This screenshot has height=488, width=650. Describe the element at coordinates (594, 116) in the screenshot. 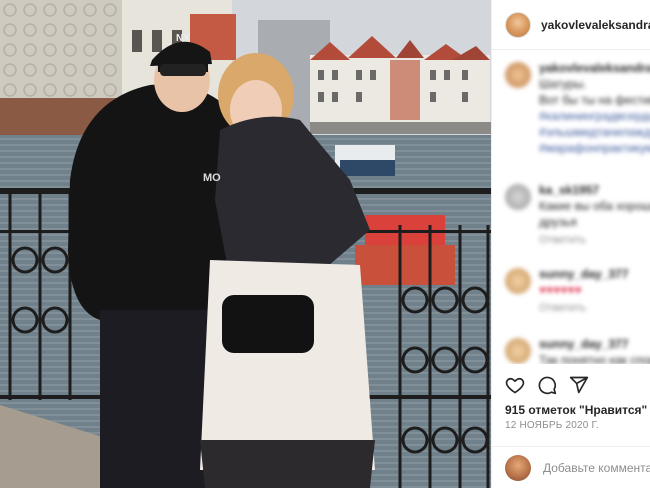

I see `hashtag-link: #калининградвсердце` at that location.